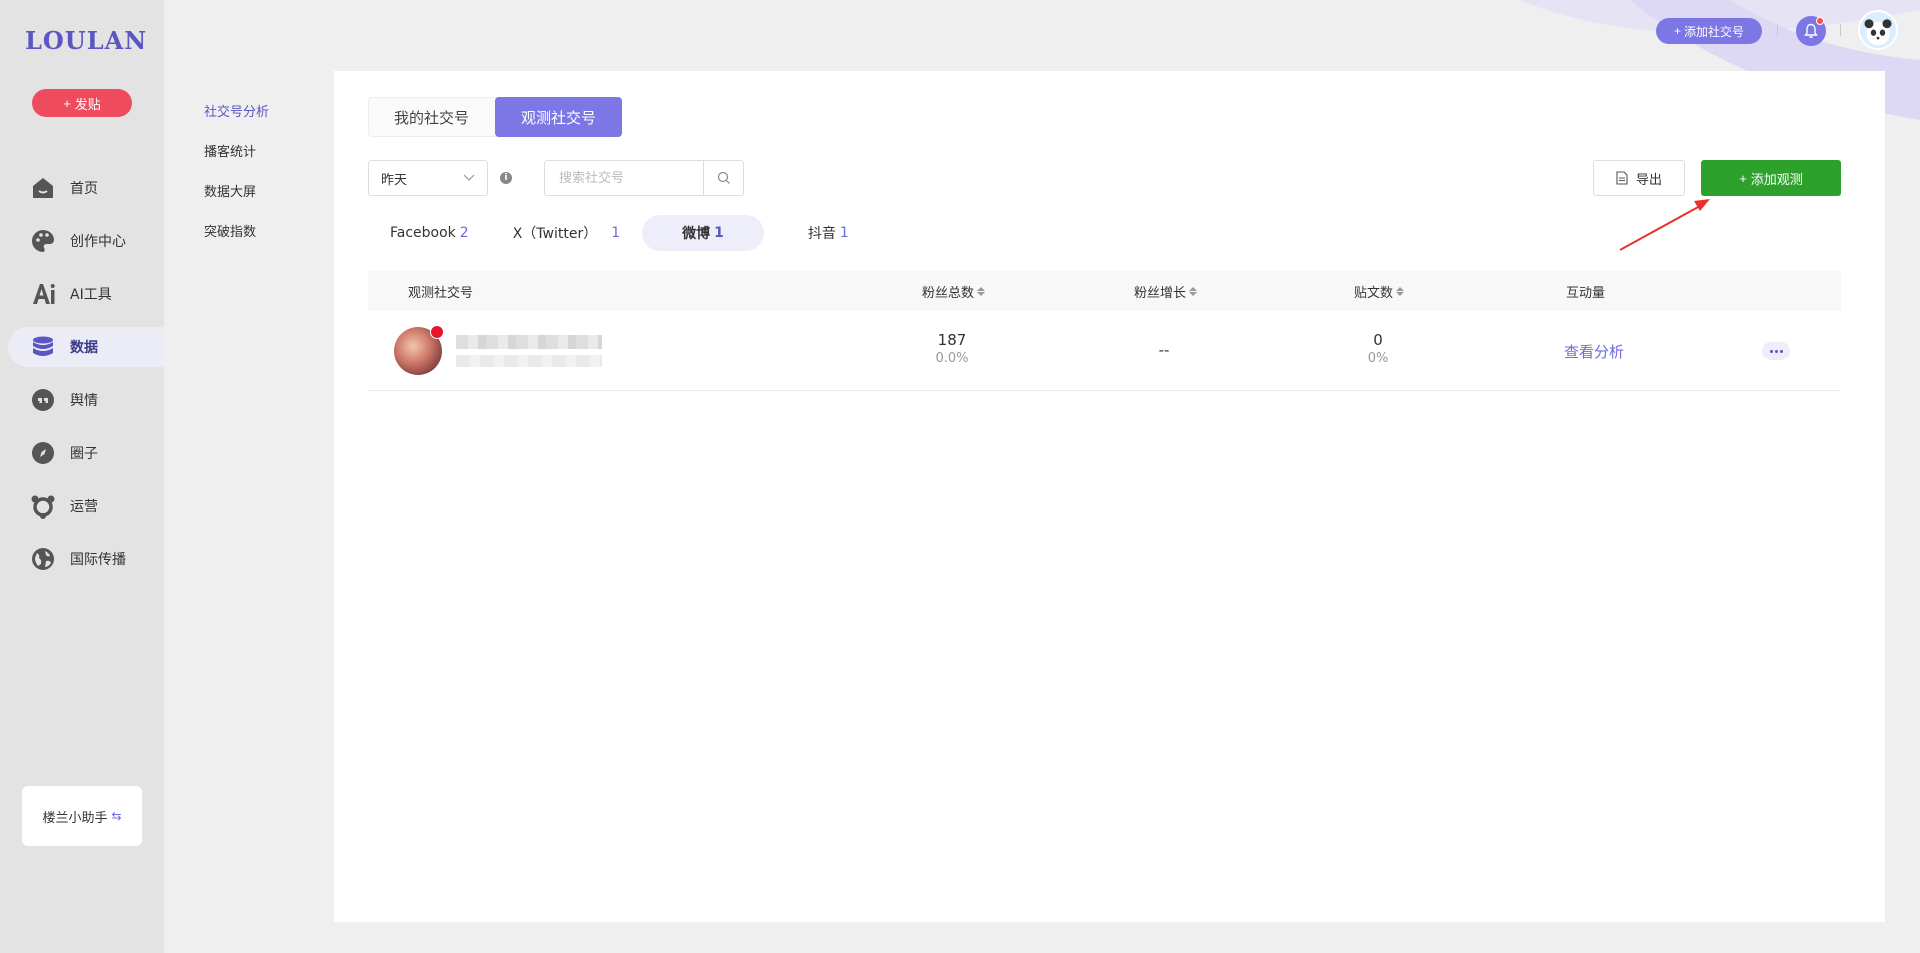 The height and width of the screenshot is (953, 1920). I want to click on export-label: 导出, so click(1648, 179).